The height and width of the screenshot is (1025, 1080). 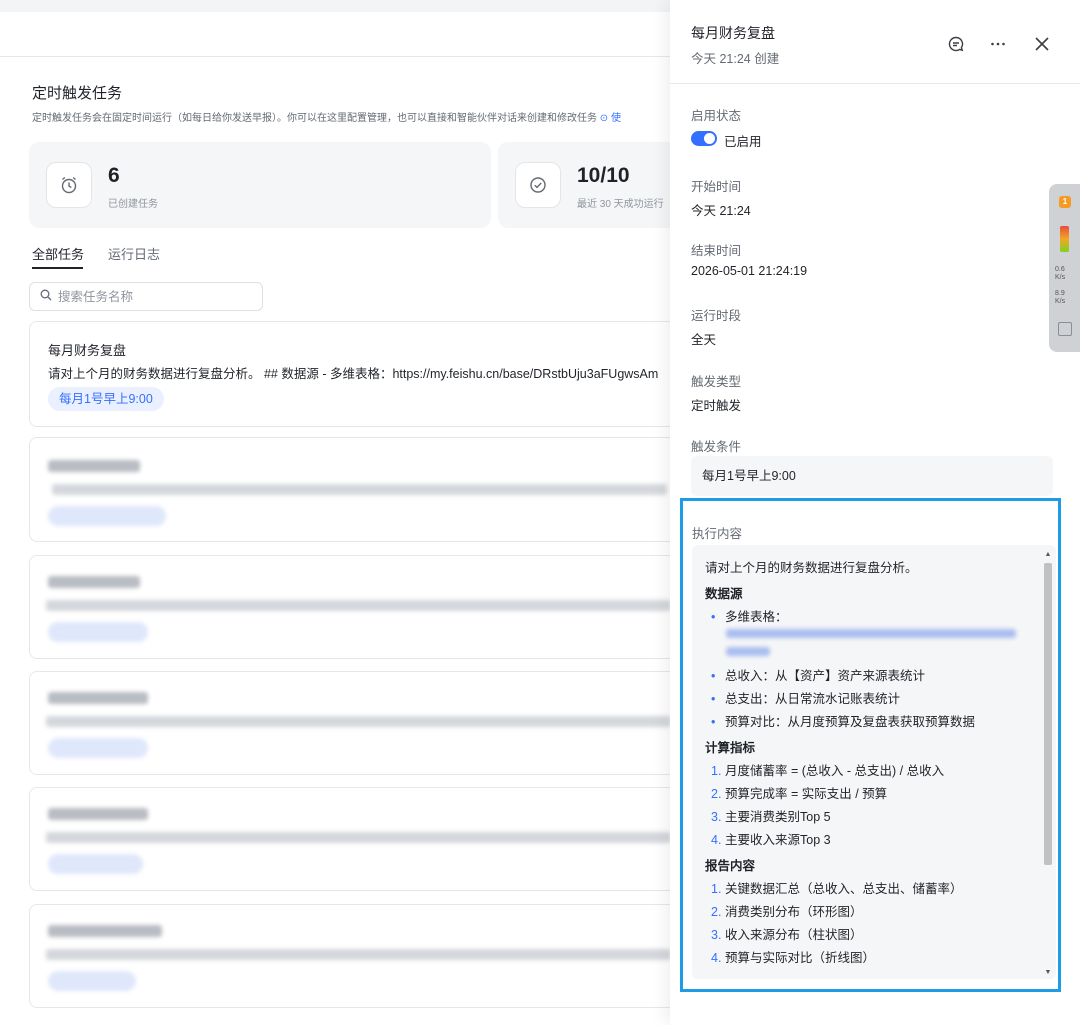 What do you see at coordinates (46, 296) in the screenshot?
I see `search-icon` at bounding box center [46, 296].